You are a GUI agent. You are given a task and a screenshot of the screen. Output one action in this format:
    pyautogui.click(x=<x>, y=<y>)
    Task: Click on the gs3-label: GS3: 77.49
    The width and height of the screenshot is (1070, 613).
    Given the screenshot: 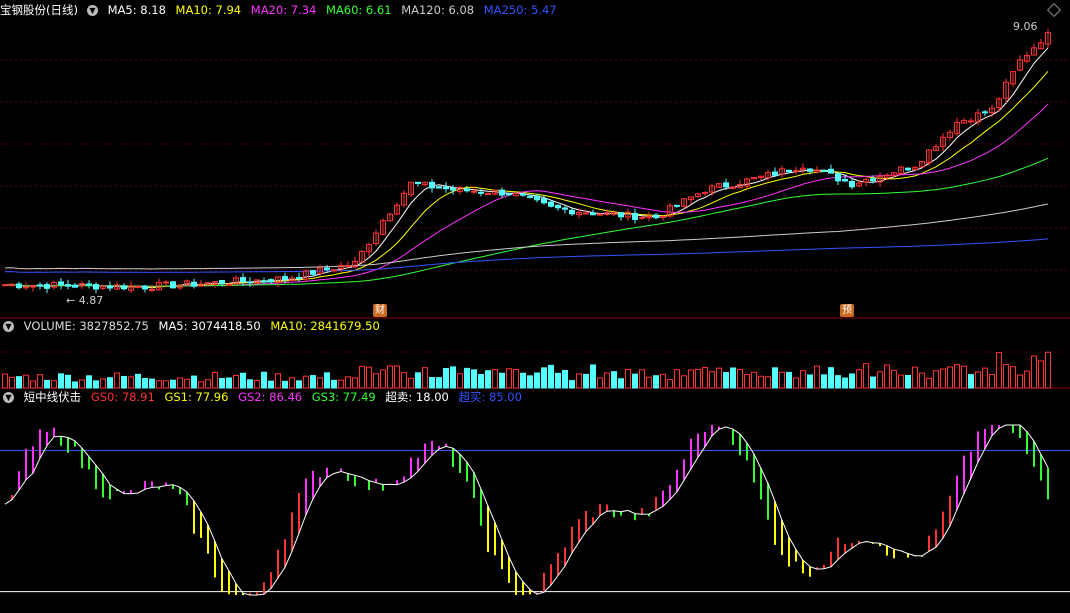 What is the action you would take?
    pyautogui.click(x=343, y=397)
    